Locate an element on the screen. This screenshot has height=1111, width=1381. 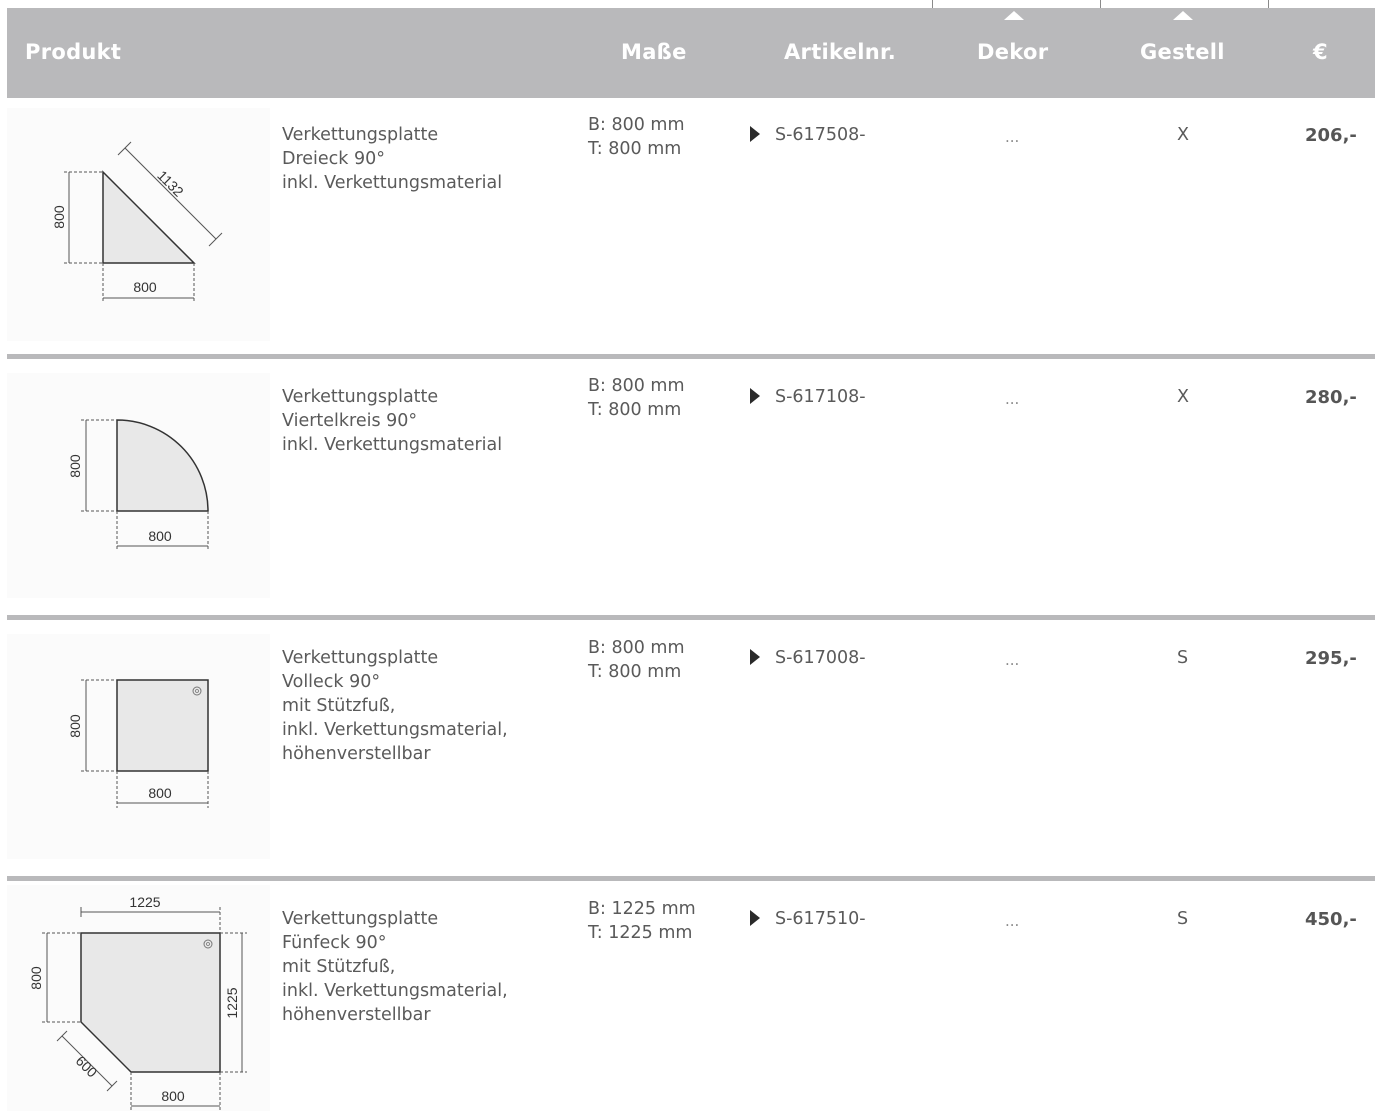
dim-width: B: 1225 mm is located at coordinates (642, 909).